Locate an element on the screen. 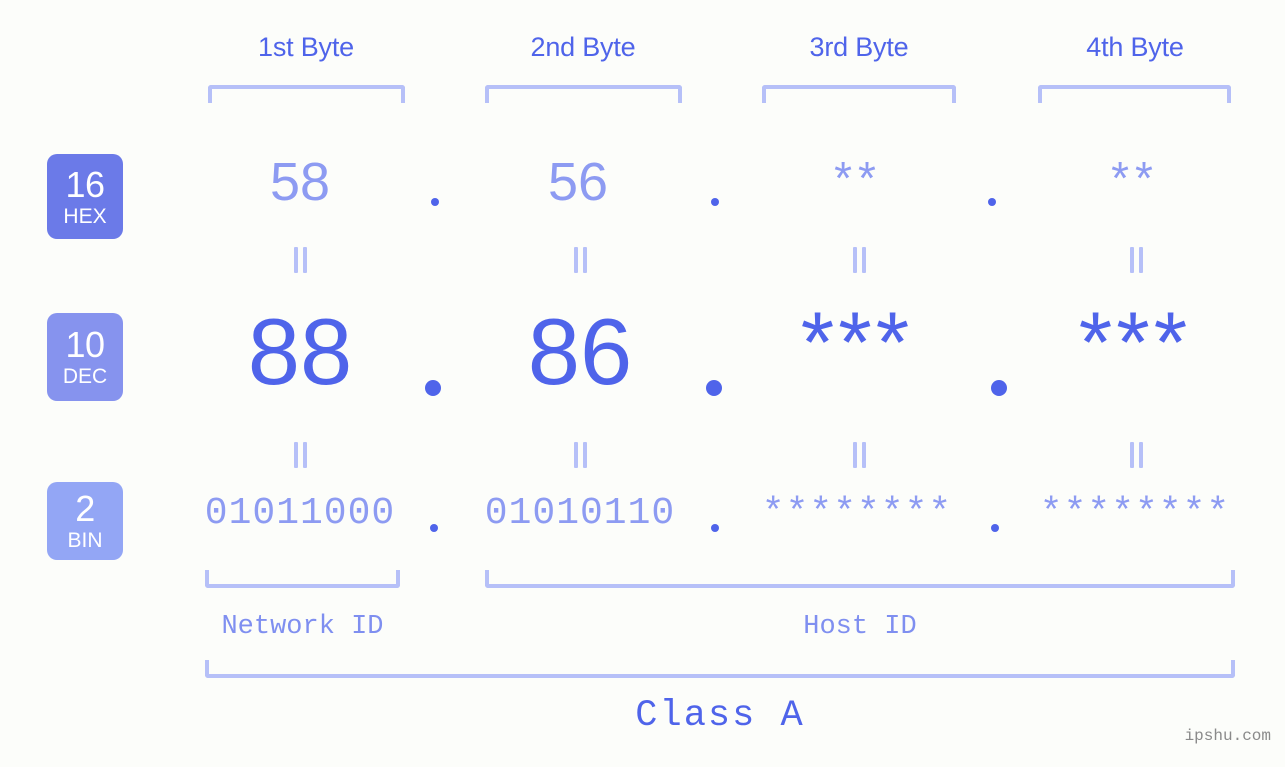 The width and height of the screenshot is (1285, 767). dec-byte-3: *** is located at coordinates (857, 343).